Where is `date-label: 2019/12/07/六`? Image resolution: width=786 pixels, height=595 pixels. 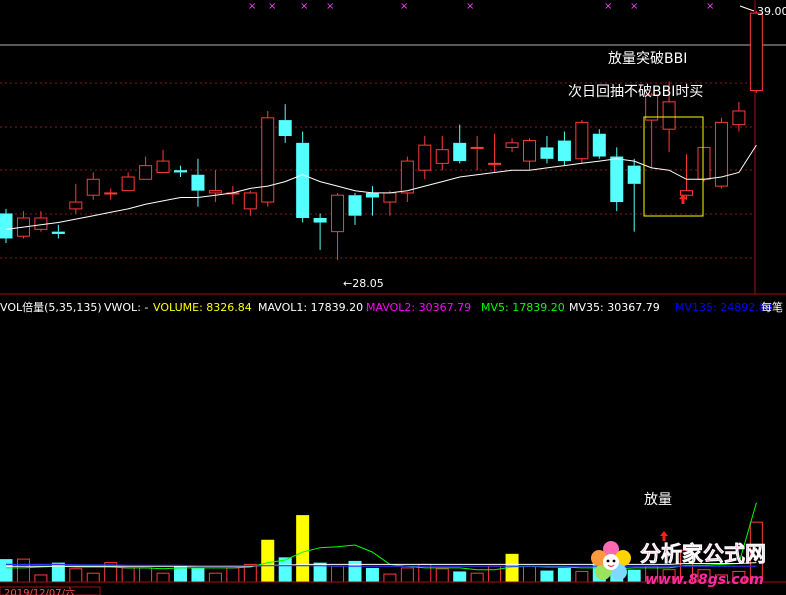 date-label: 2019/12/07/六 is located at coordinates (39, 591).